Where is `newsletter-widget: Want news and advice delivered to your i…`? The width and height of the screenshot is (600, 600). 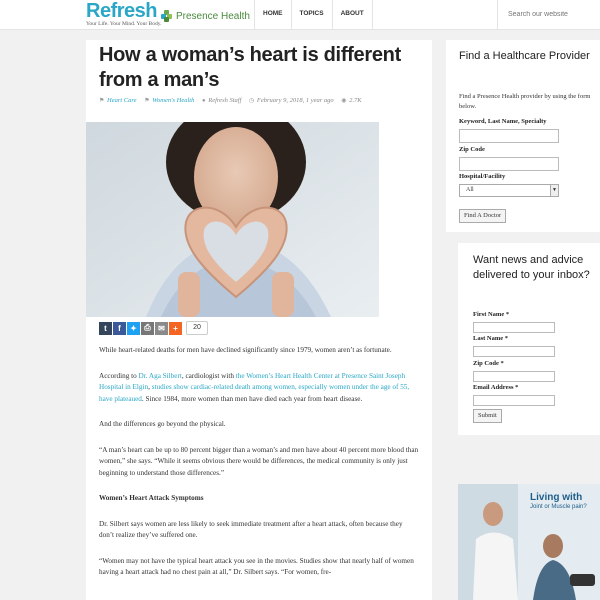 newsletter-widget: Want news and advice delivered to your i… is located at coordinates (529, 339).